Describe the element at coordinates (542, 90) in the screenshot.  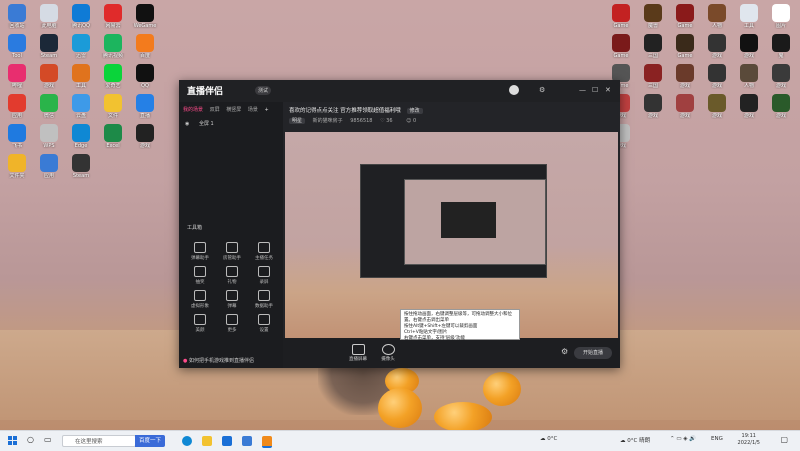
I see `settings-icon: ⚙` at that location.